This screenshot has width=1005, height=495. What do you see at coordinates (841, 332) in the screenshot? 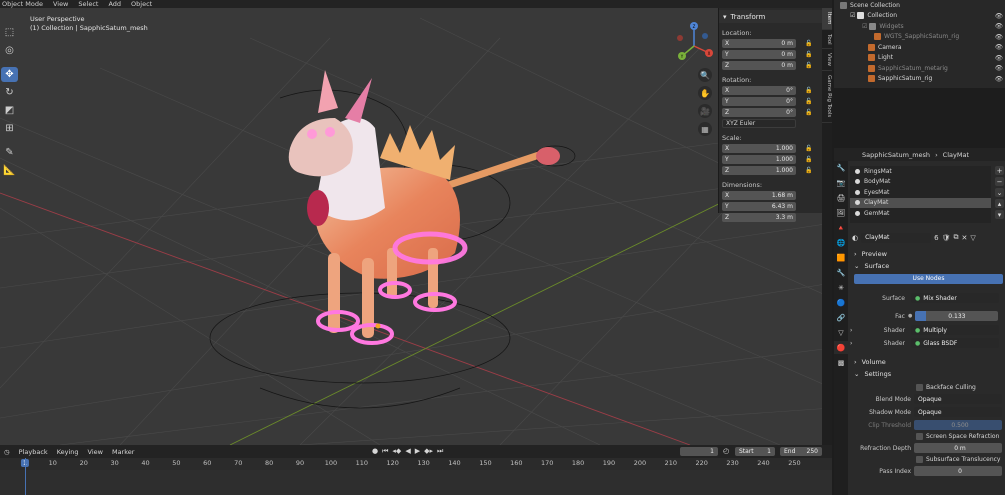
I see `data-tab-icon: ▽` at bounding box center [841, 332].